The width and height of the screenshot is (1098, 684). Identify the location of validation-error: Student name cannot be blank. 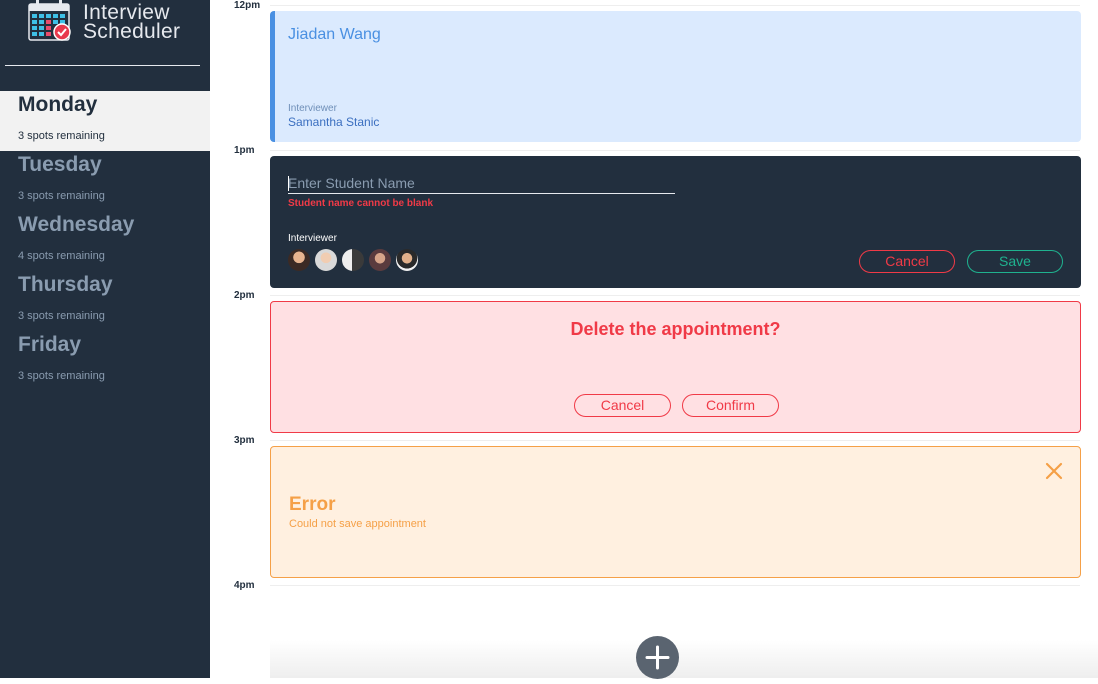
(361, 203).